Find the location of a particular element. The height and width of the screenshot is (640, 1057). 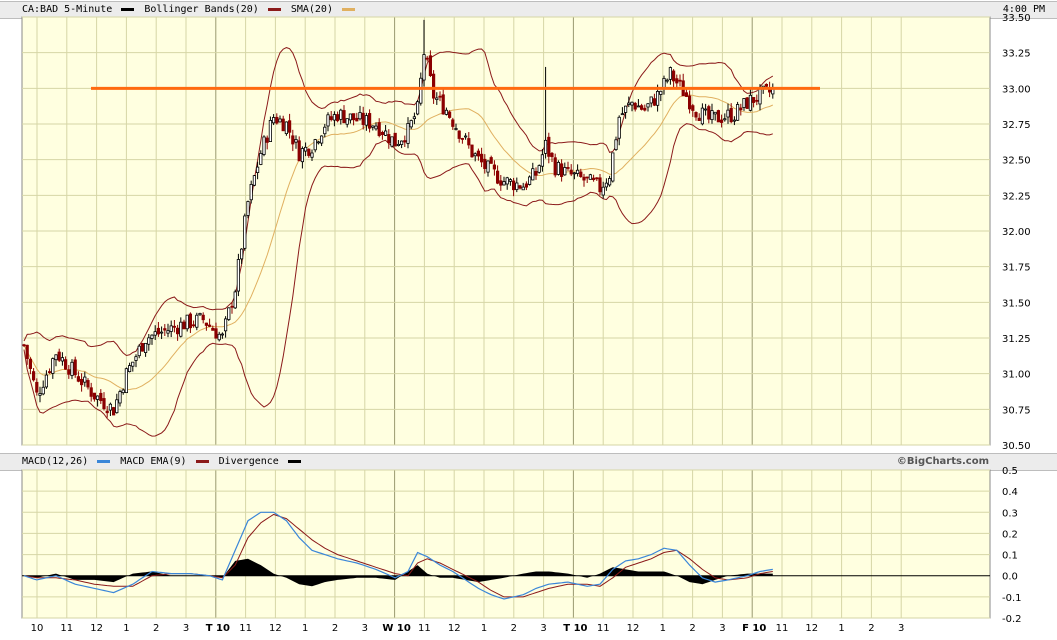

price-y-tick-label: 32.25 is located at coordinates (1016, 196).